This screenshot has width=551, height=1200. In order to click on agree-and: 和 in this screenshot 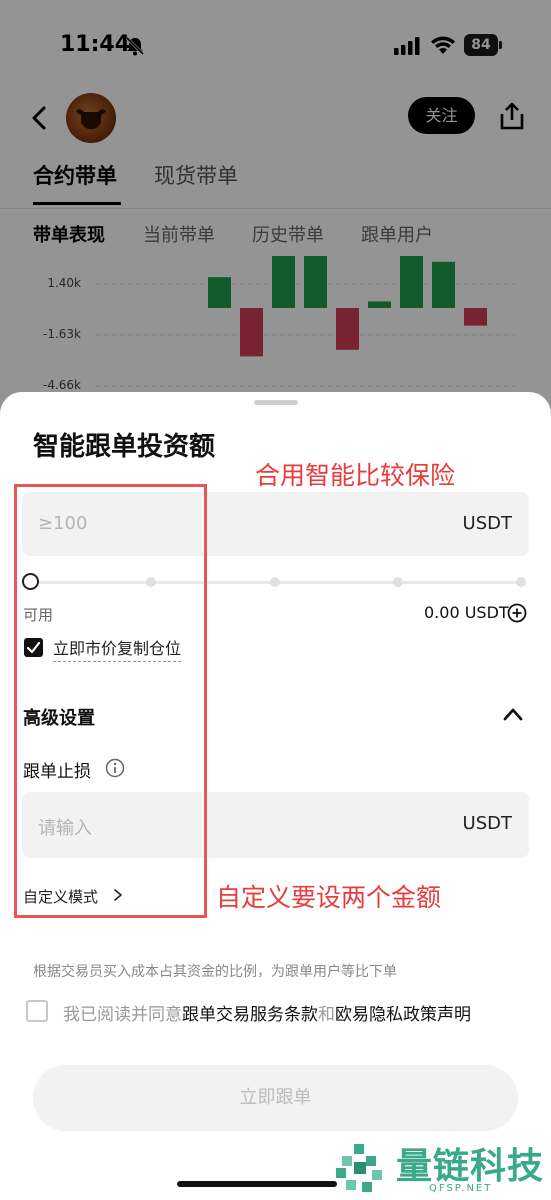, I will do `click(326, 1015)`.